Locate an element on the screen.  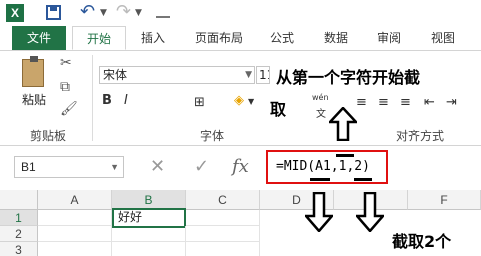
excel-logo-icon: X is located at coordinates (15, 13).